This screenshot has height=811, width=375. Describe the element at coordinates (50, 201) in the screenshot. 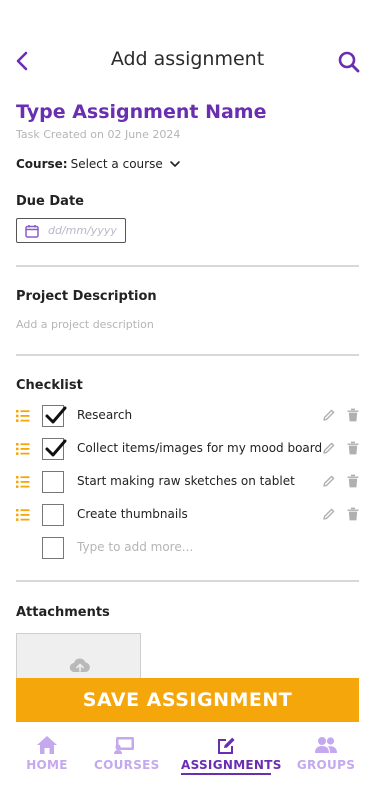

I see `due-date-label: Due Date` at that location.